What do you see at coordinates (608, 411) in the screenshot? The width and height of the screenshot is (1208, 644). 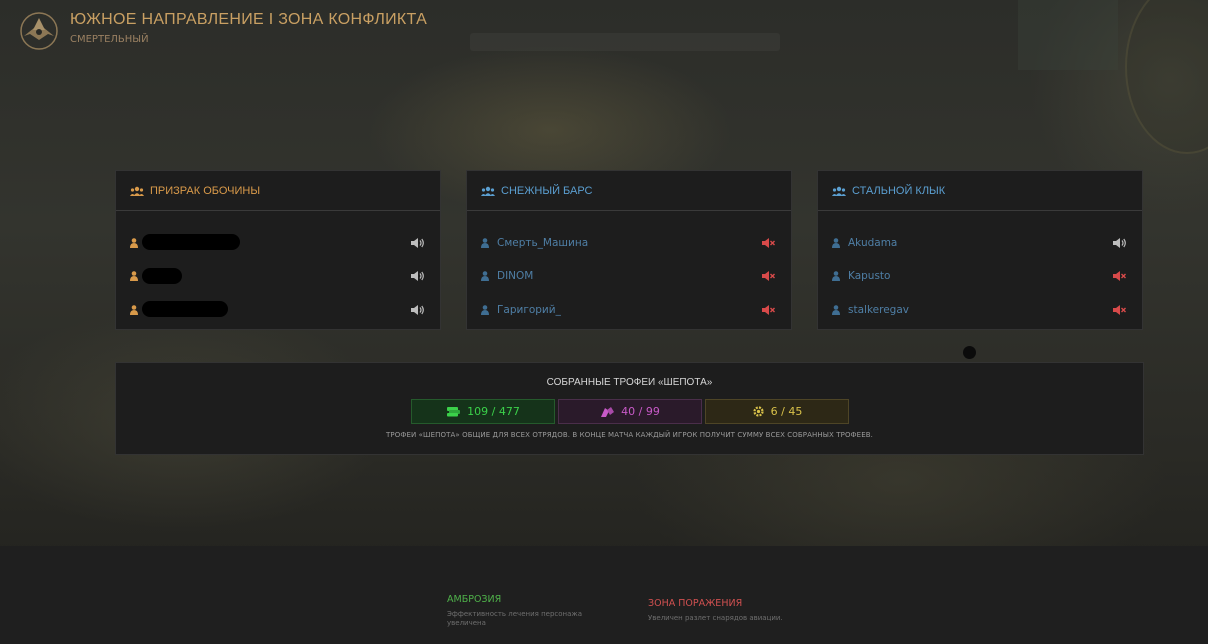 I see `parts-icon` at bounding box center [608, 411].